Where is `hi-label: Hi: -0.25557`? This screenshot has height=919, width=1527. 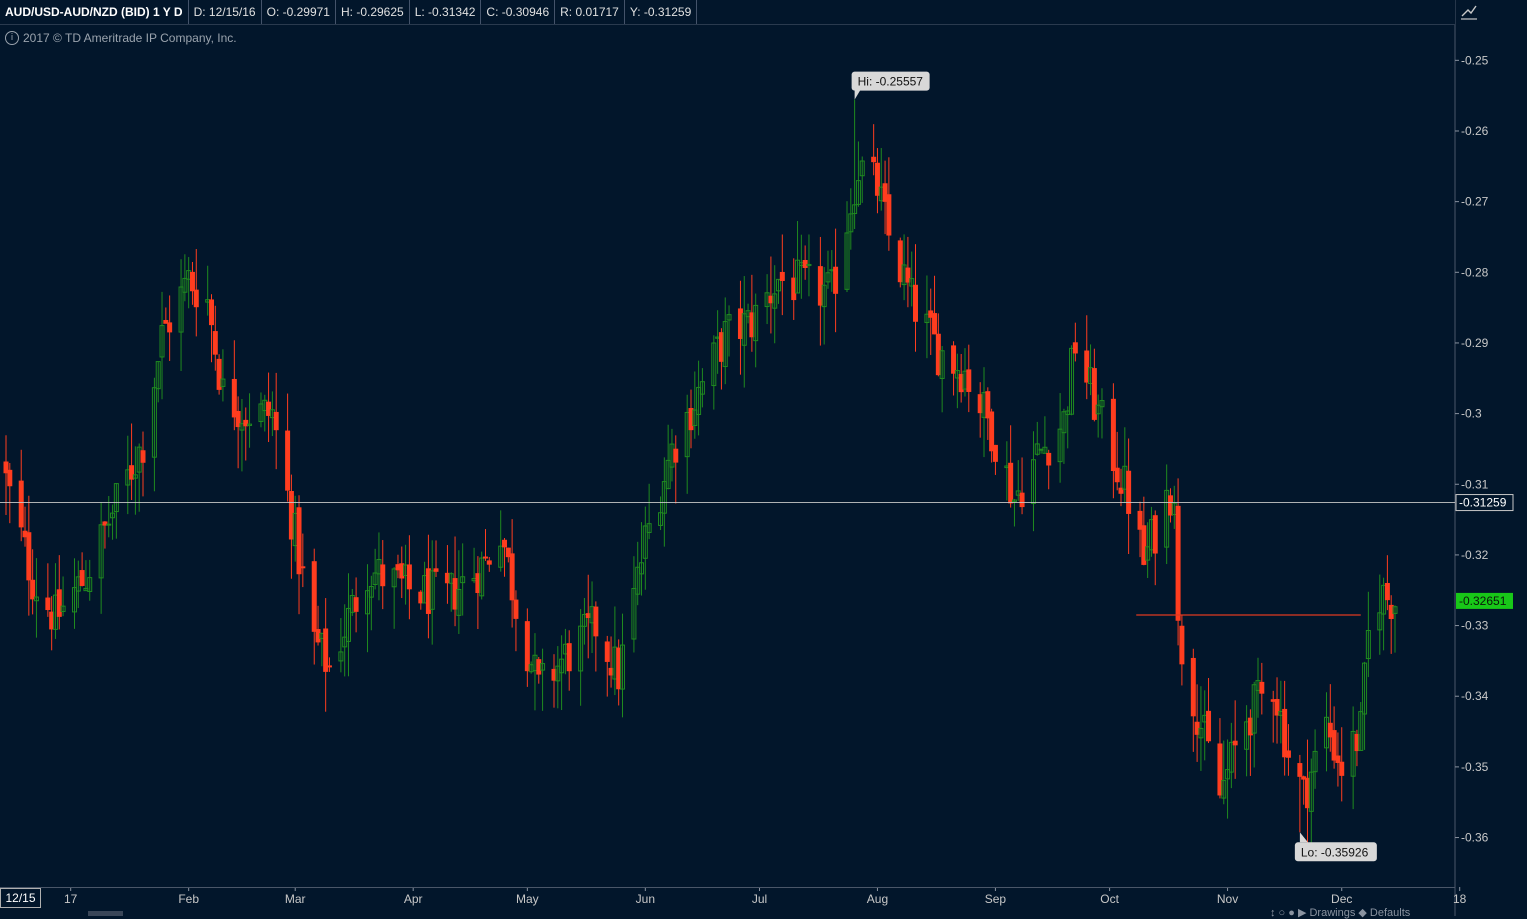
hi-label: Hi: -0.25557 is located at coordinates (891, 82).